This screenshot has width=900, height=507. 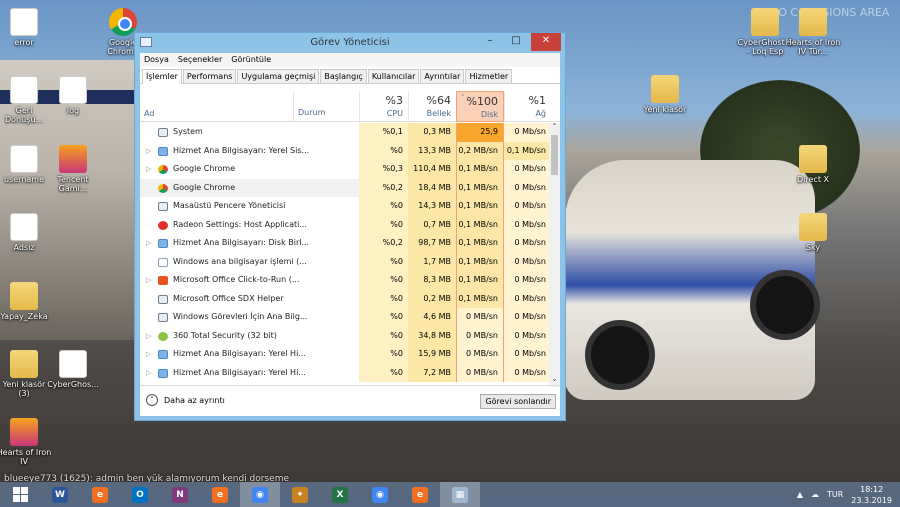 What do you see at coordinates (432, 261) in the screenshot?
I see `memory-cell: 1,7 MB` at bounding box center [432, 261].